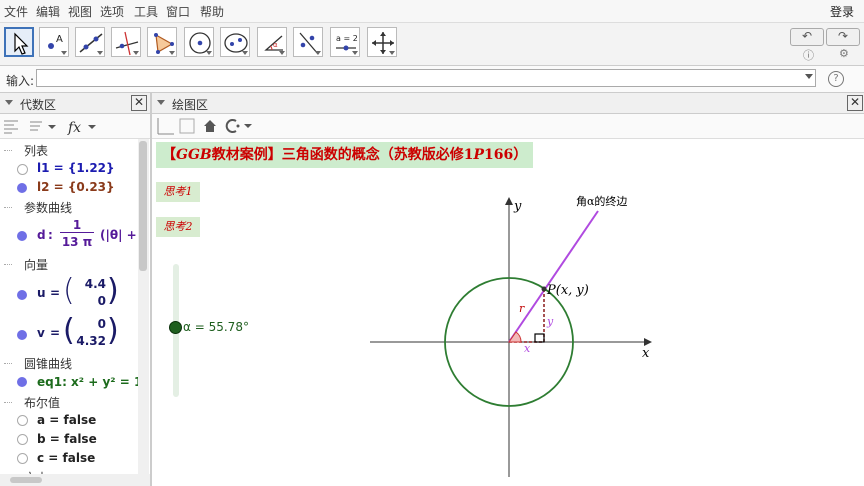 Image resolution: width=864 pixels, height=486 pixels. What do you see at coordinates (178, 11) in the screenshot?
I see `menu-window: 窗口` at bounding box center [178, 11].